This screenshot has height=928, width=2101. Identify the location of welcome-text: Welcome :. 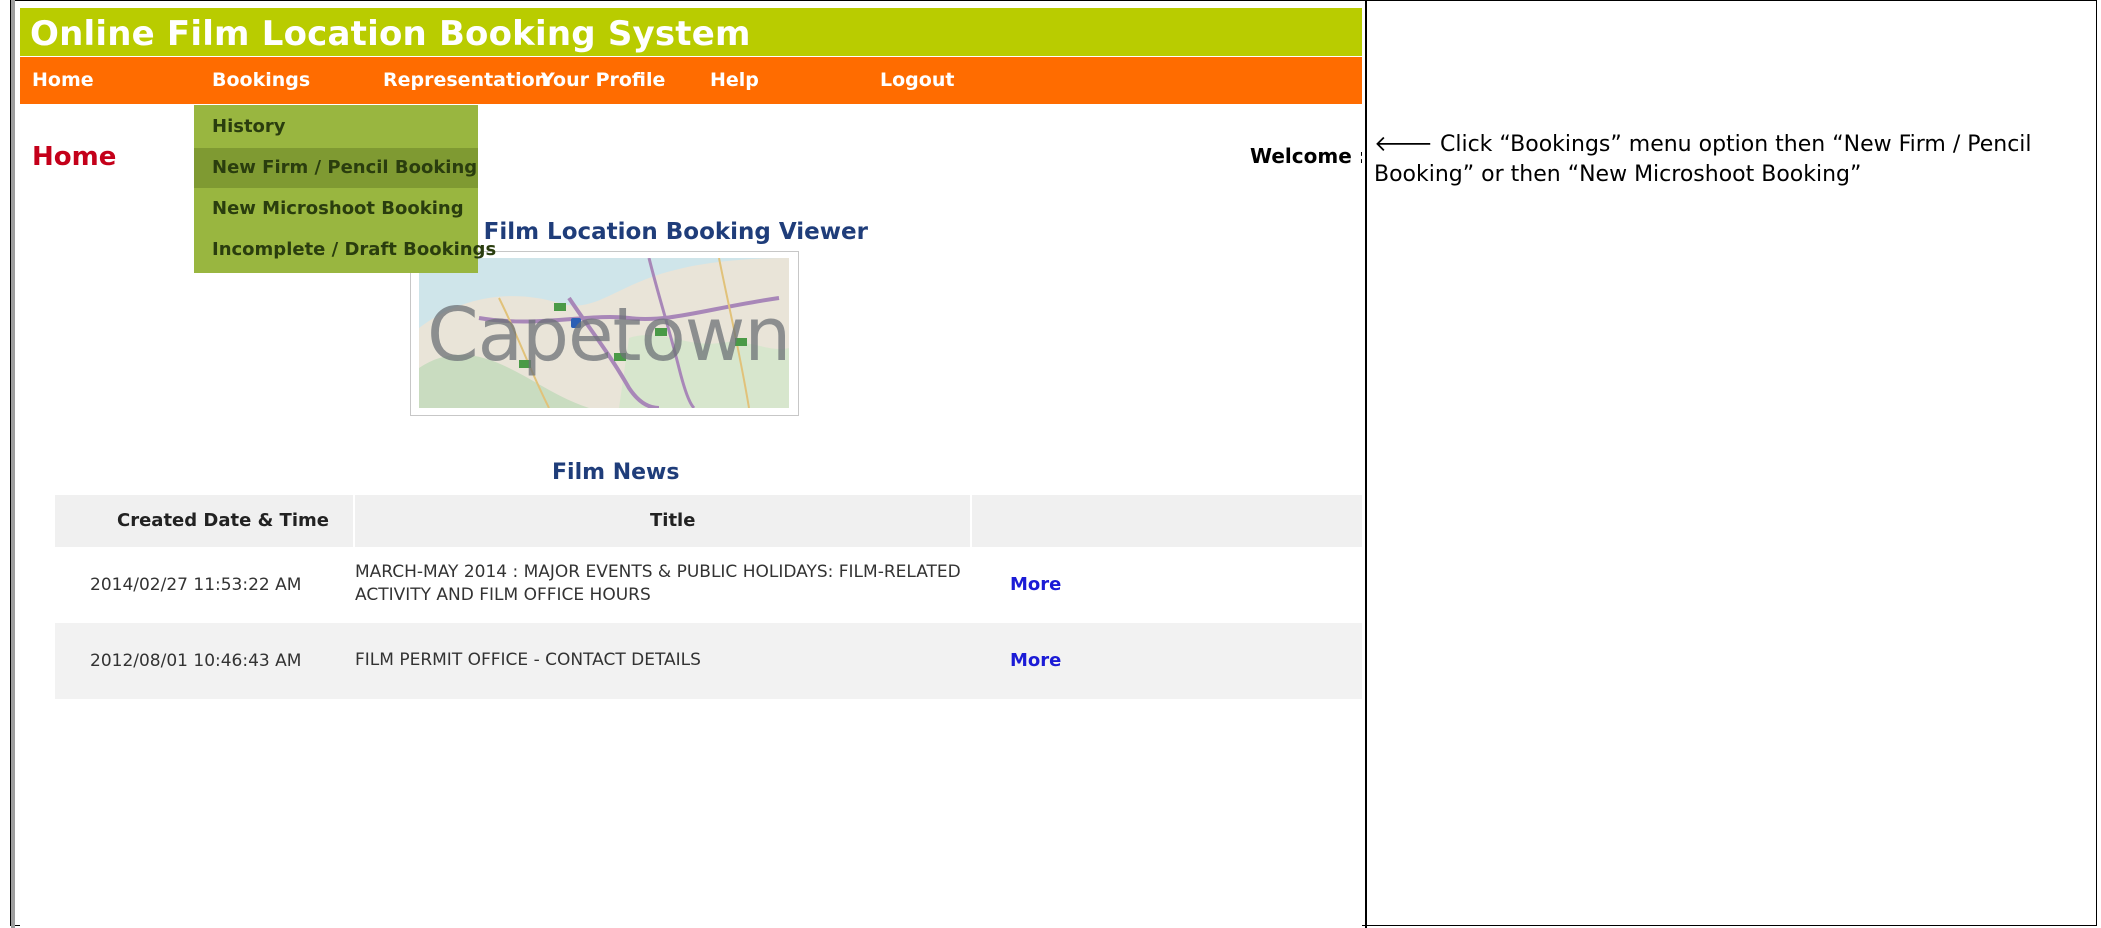
(1306, 156).